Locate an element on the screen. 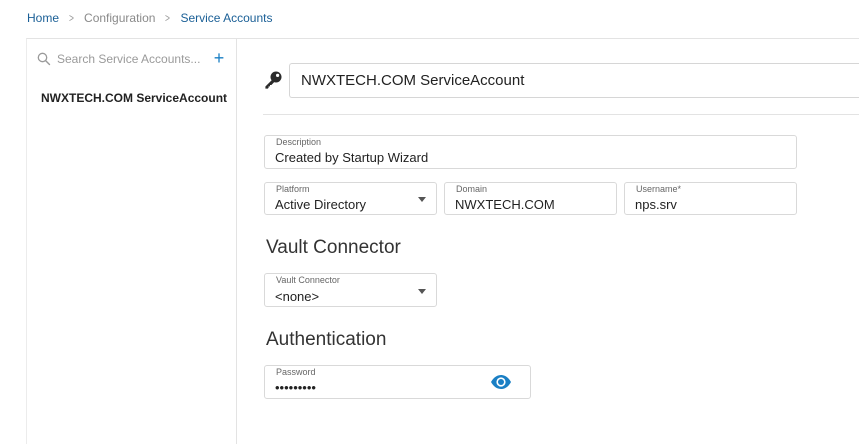 This screenshot has width=859, height=444. breadcrumb-configuration: Configuration is located at coordinates (119, 18).